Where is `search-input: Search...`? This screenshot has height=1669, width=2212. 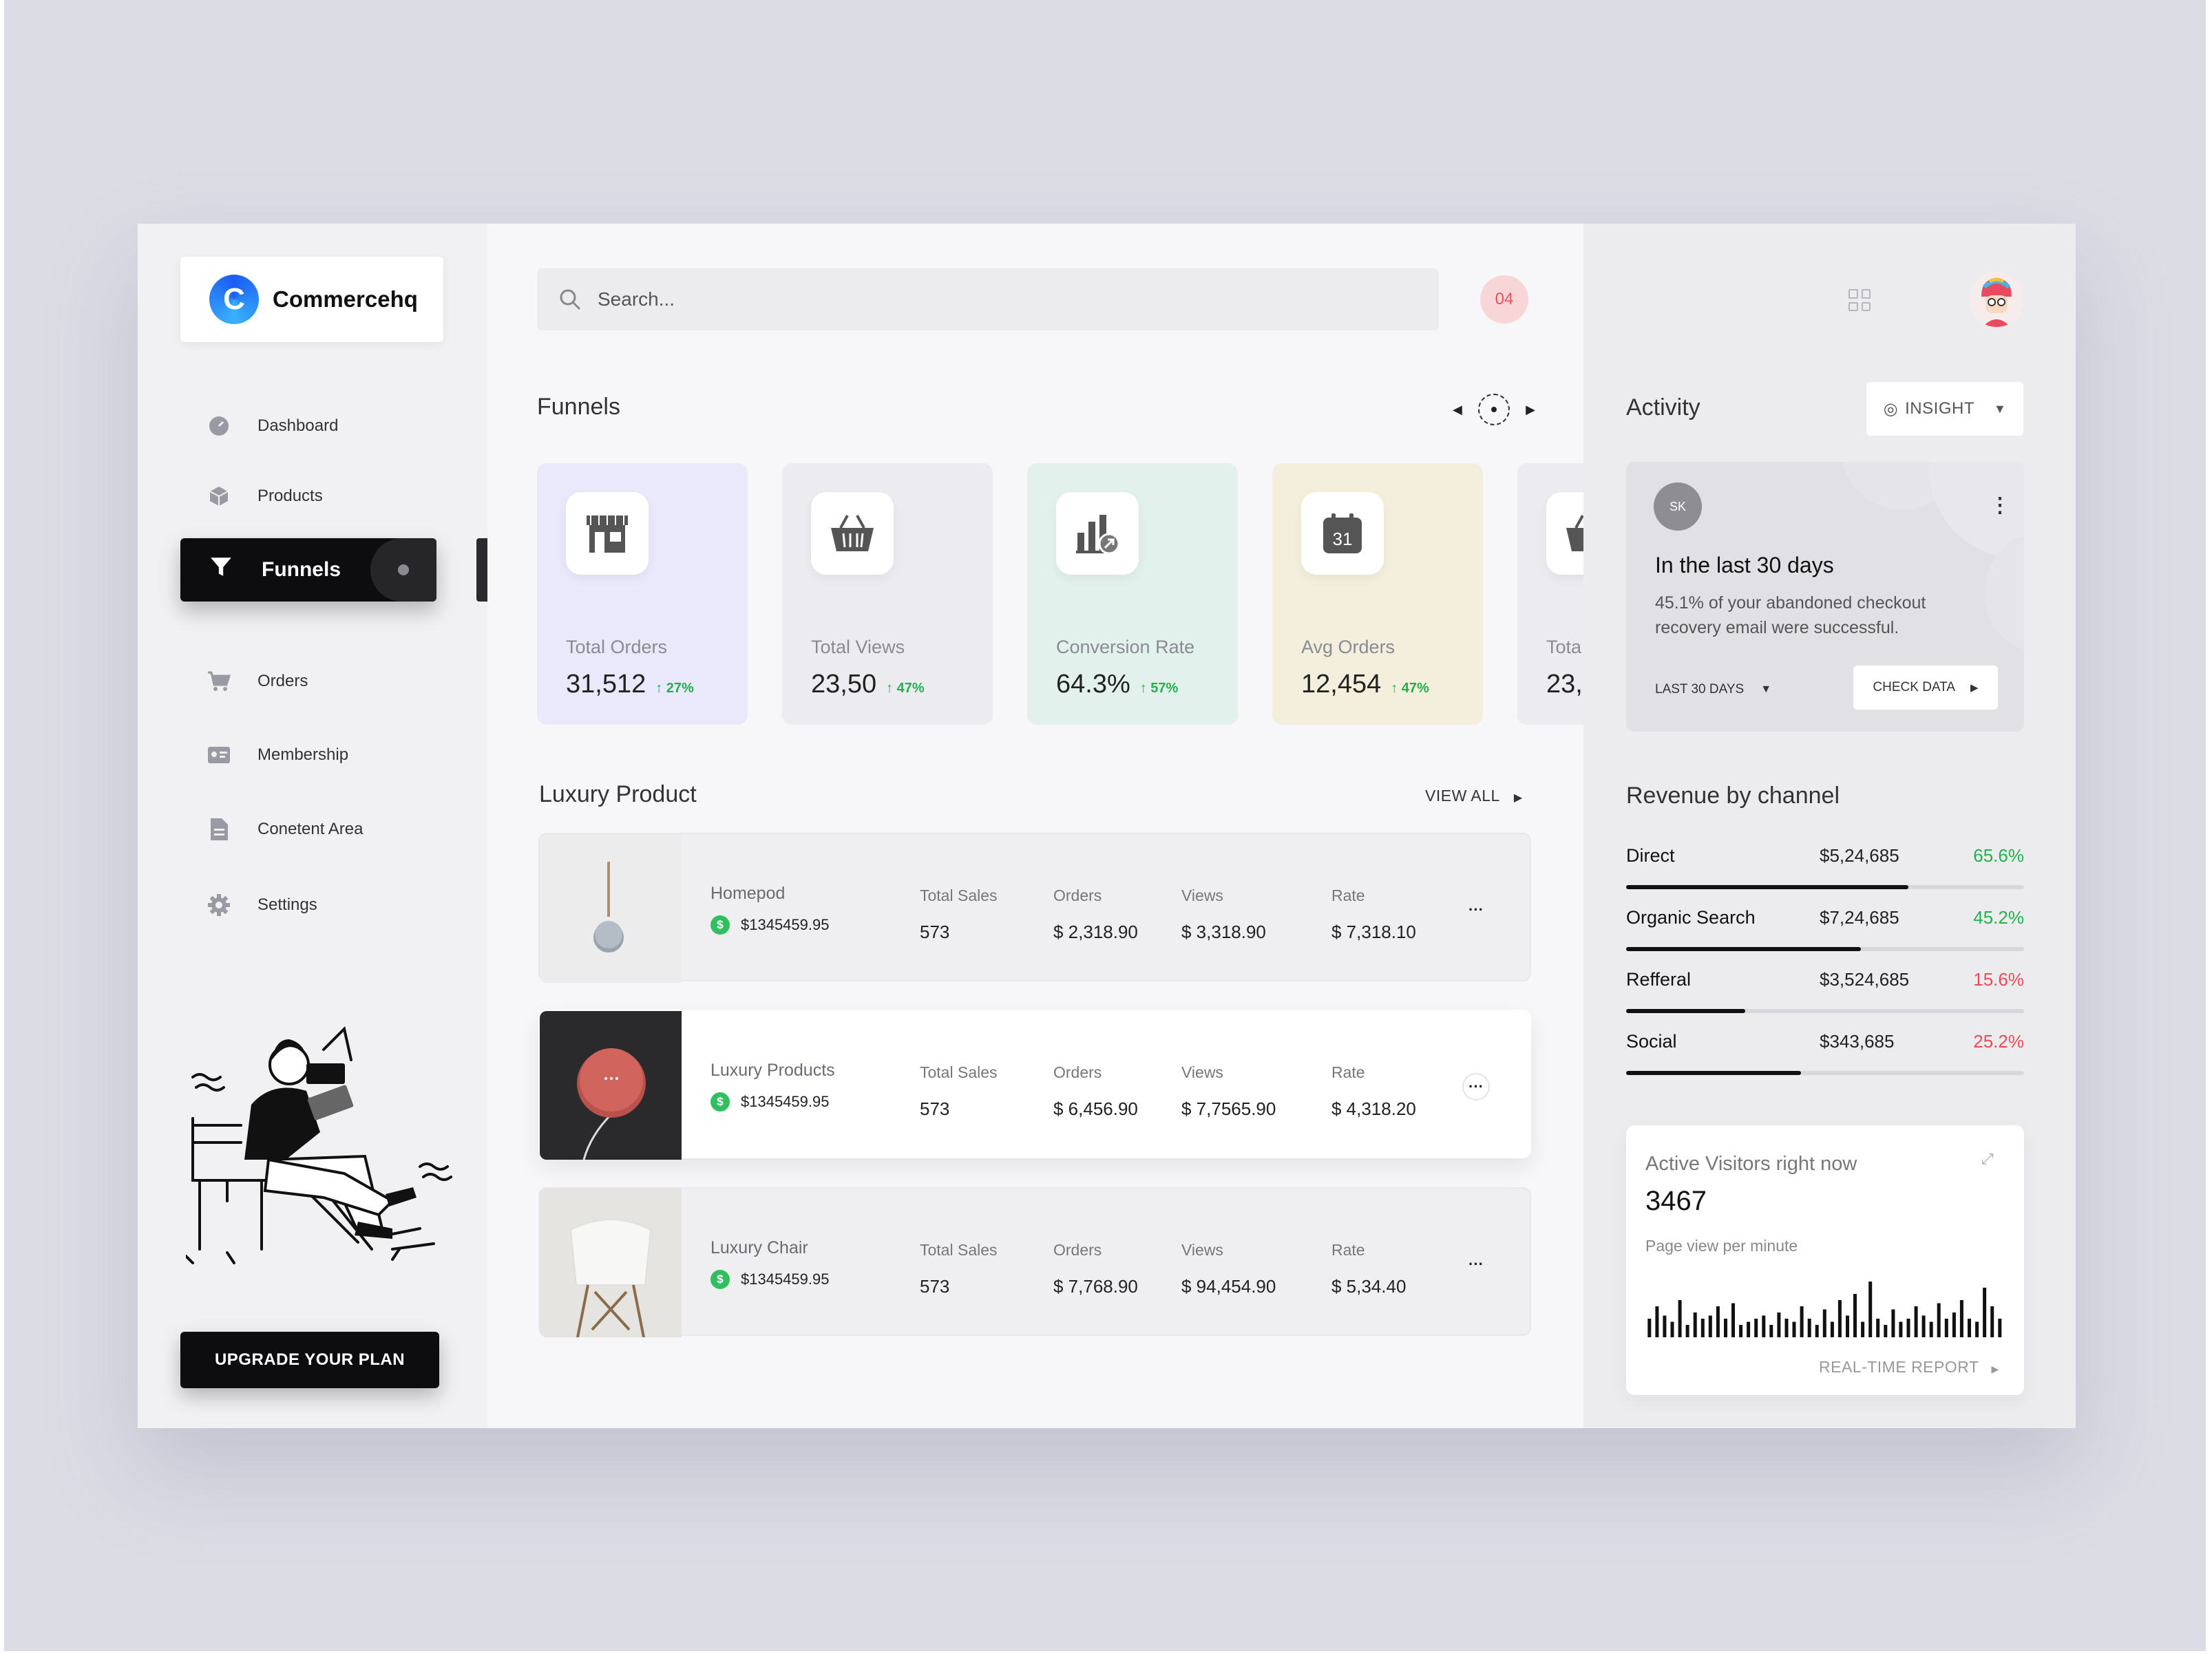
search-input: Search... is located at coordinates (636, 299).